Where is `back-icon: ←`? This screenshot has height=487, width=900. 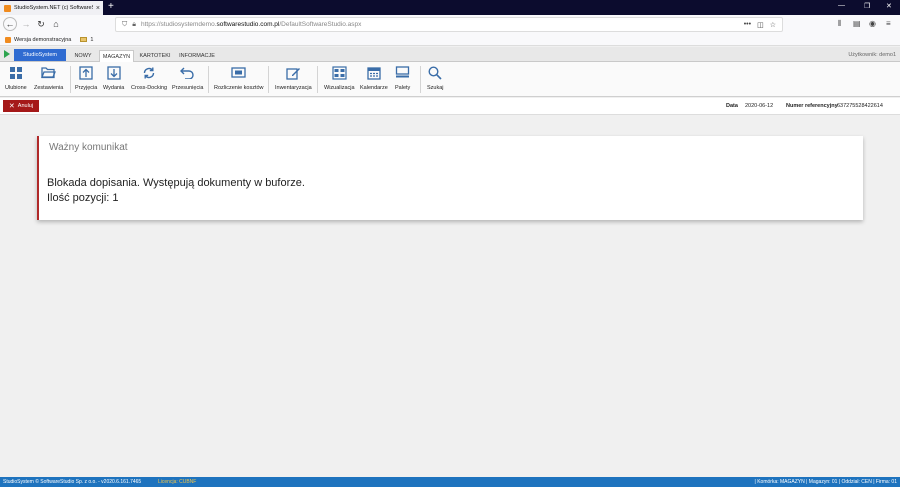
back-icon: ← is located at coordinates (10, 24).